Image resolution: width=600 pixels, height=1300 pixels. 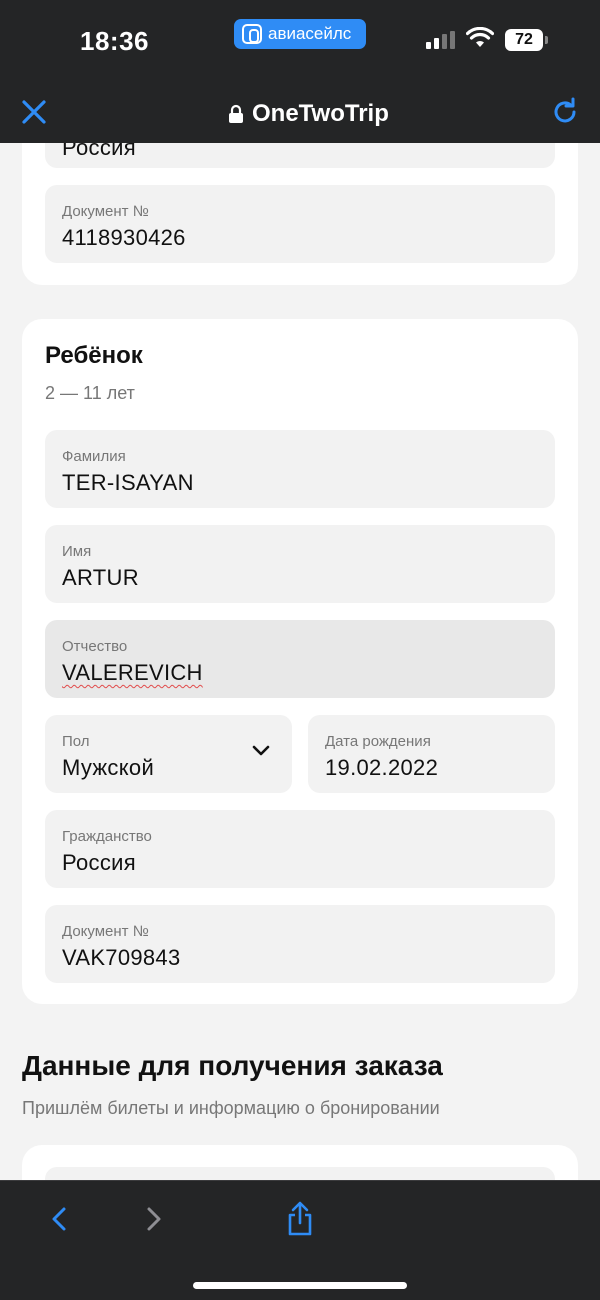 What do you see at coordinates (100, 577) in the screenshot?
I see `name-value: ARTUR` at bounding box center [100, 577].